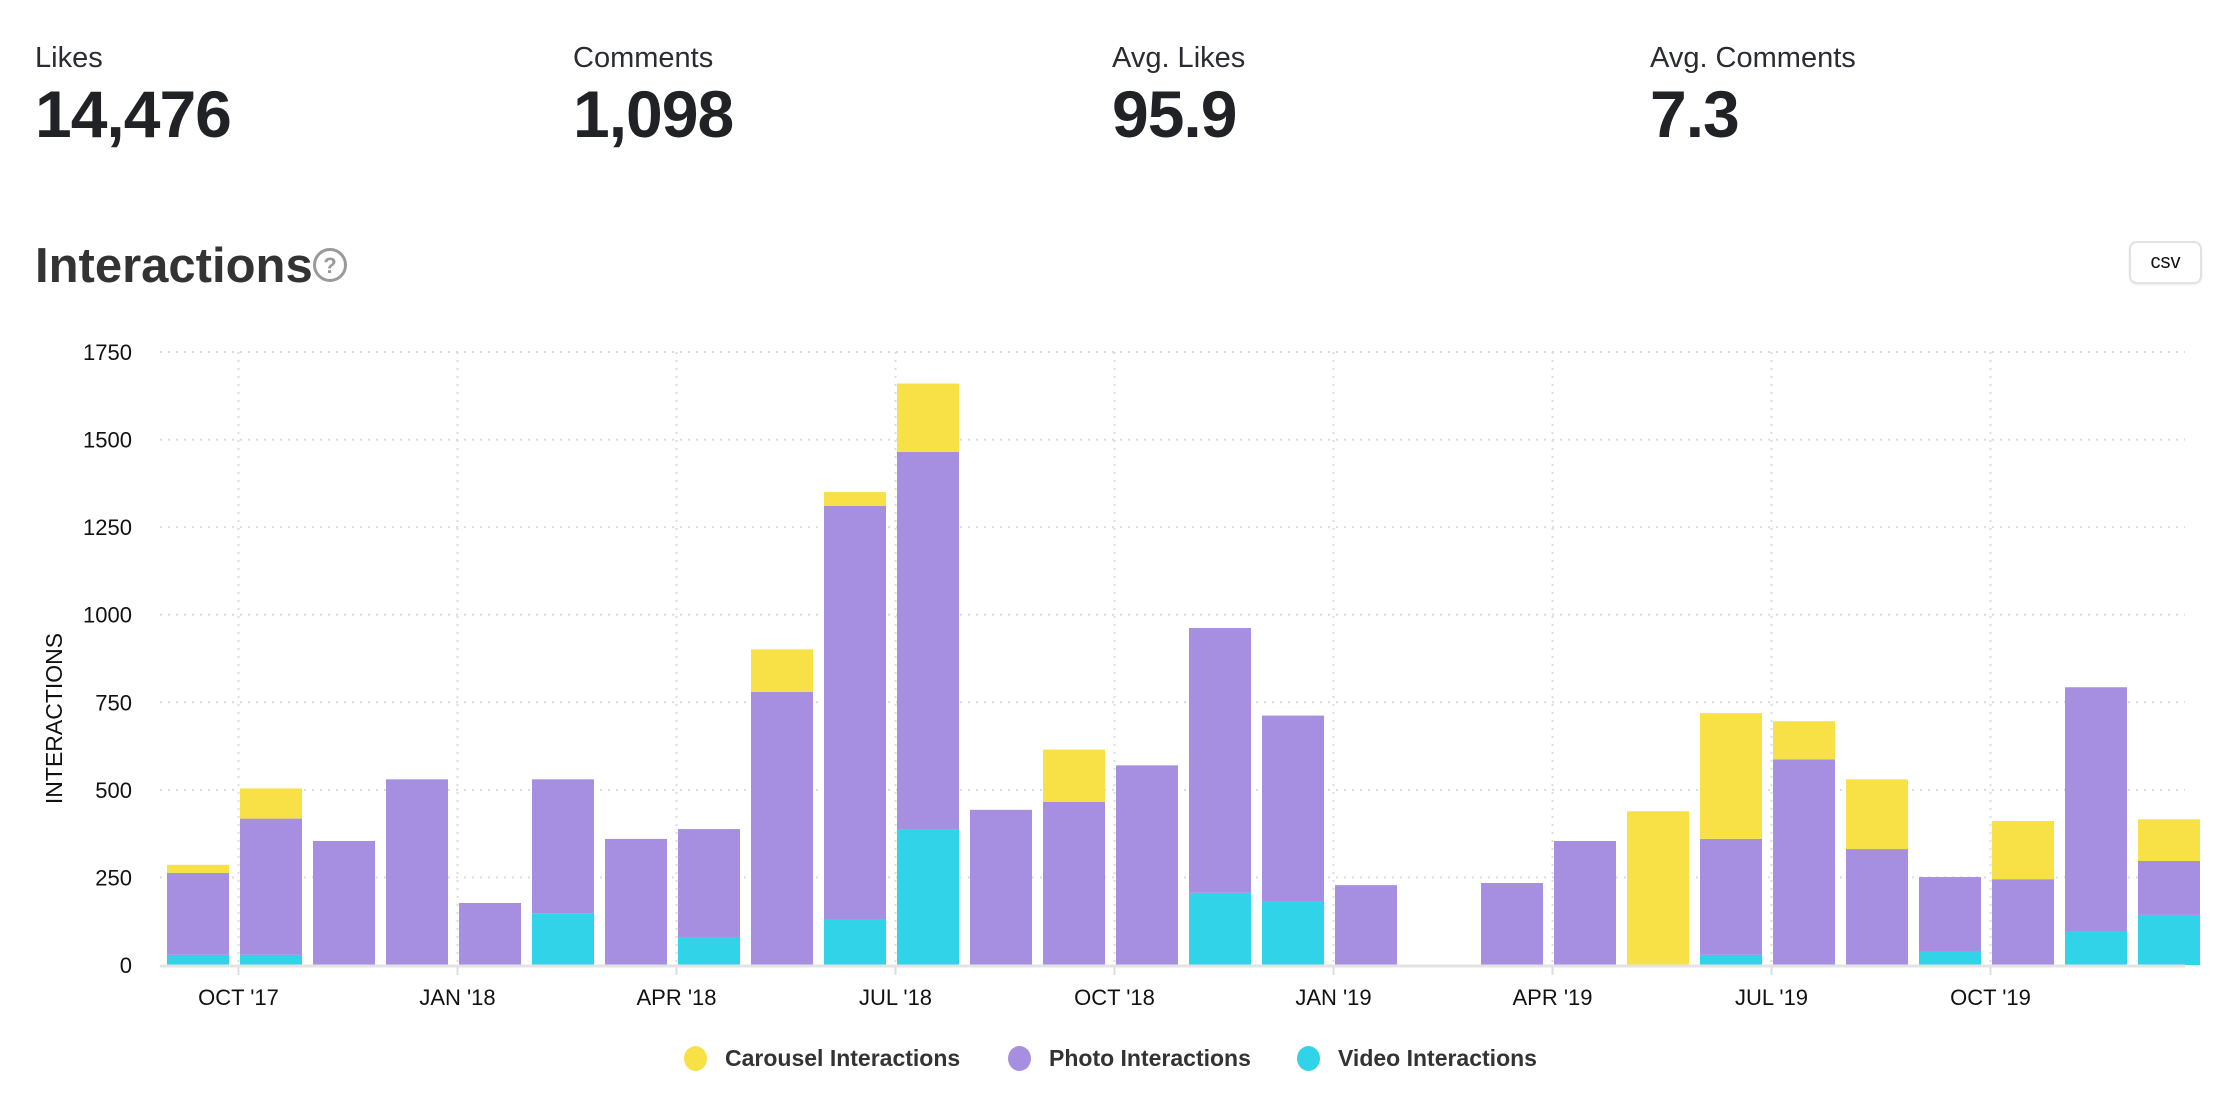  I want to click on y-tick-label: 750, so click(113, 702).